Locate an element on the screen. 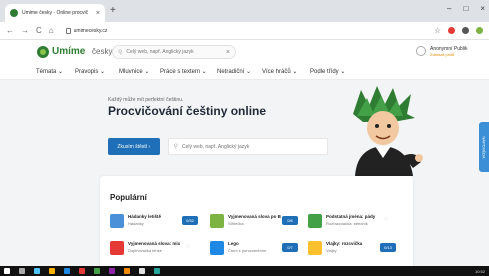  try-luck-button: Zkusím štěstí › is located at coordinates (134, 146).